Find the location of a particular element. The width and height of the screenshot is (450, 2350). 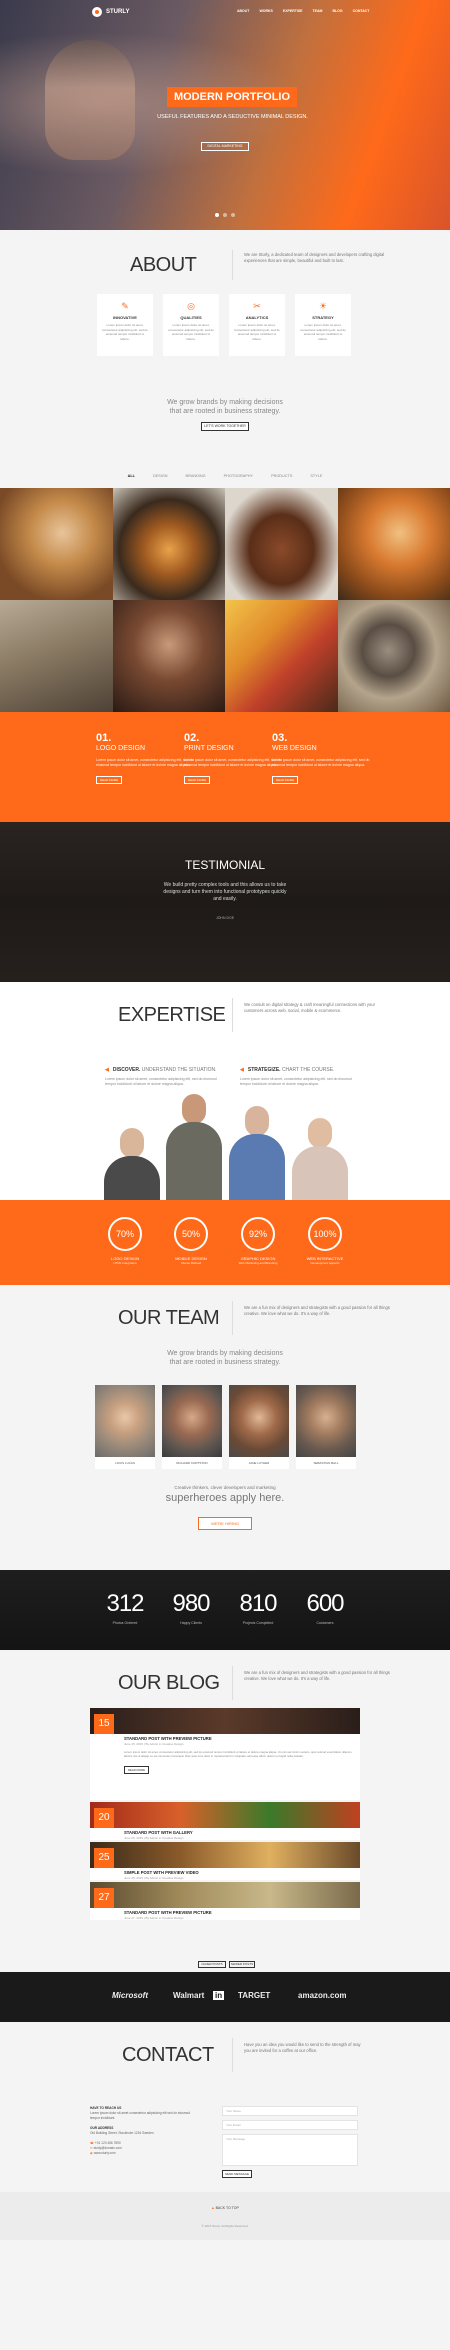

tagline-line: We grow brands by making decisions is located at coordinates (225, 1353).